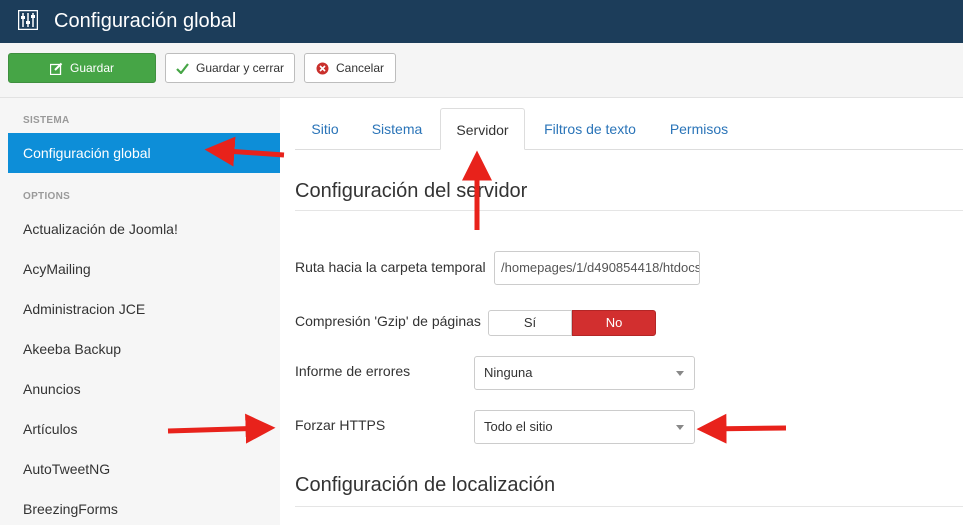 The height and width of the screenshot is (525, 963). What do you see at coordinates (52, 389) in the screenshot?
I see `sidebar-item-banners: Anuncios` at bounding box center [52, 389].